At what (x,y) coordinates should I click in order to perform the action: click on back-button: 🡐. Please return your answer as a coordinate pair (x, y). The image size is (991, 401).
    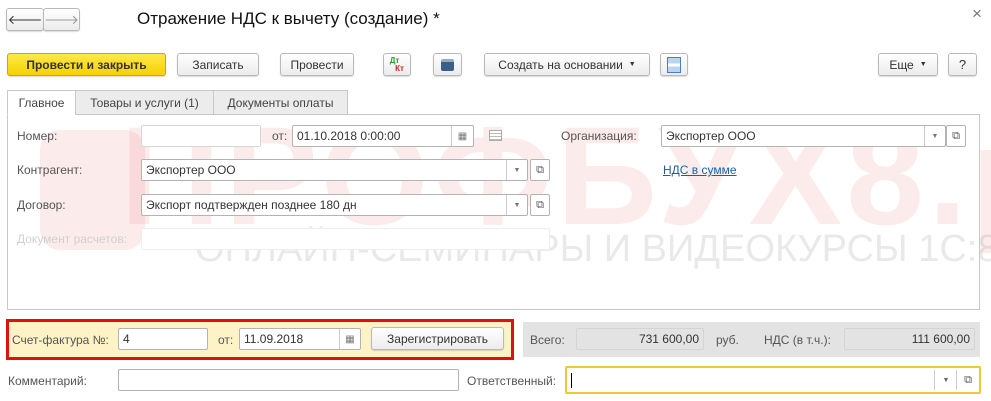
    Looking at the image, I should click on (25, 19).